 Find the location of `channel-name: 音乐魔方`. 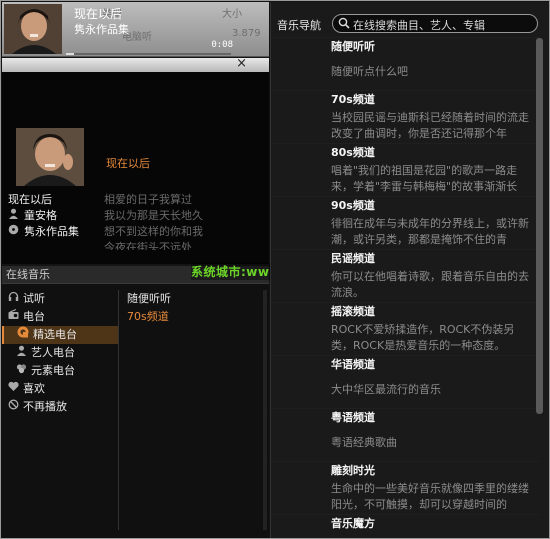

channel-name: 音乐魔方 is located at coordinates (405, 524).